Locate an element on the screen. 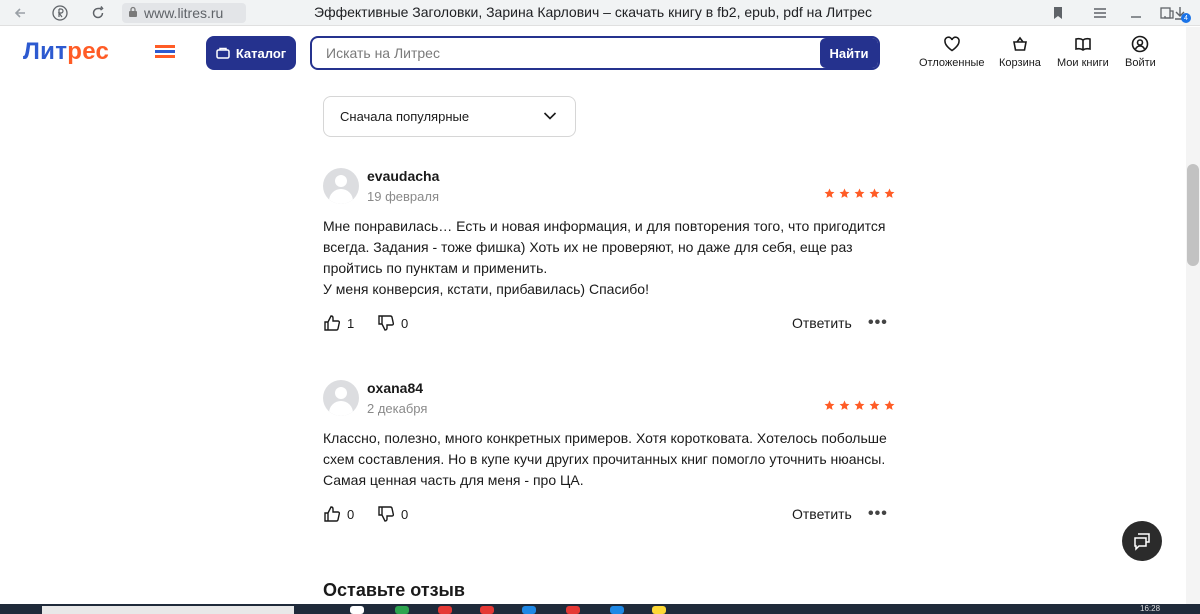 This screenshot has height=614, width=1200. like-button: 1 is located at coordinates (338, 323).